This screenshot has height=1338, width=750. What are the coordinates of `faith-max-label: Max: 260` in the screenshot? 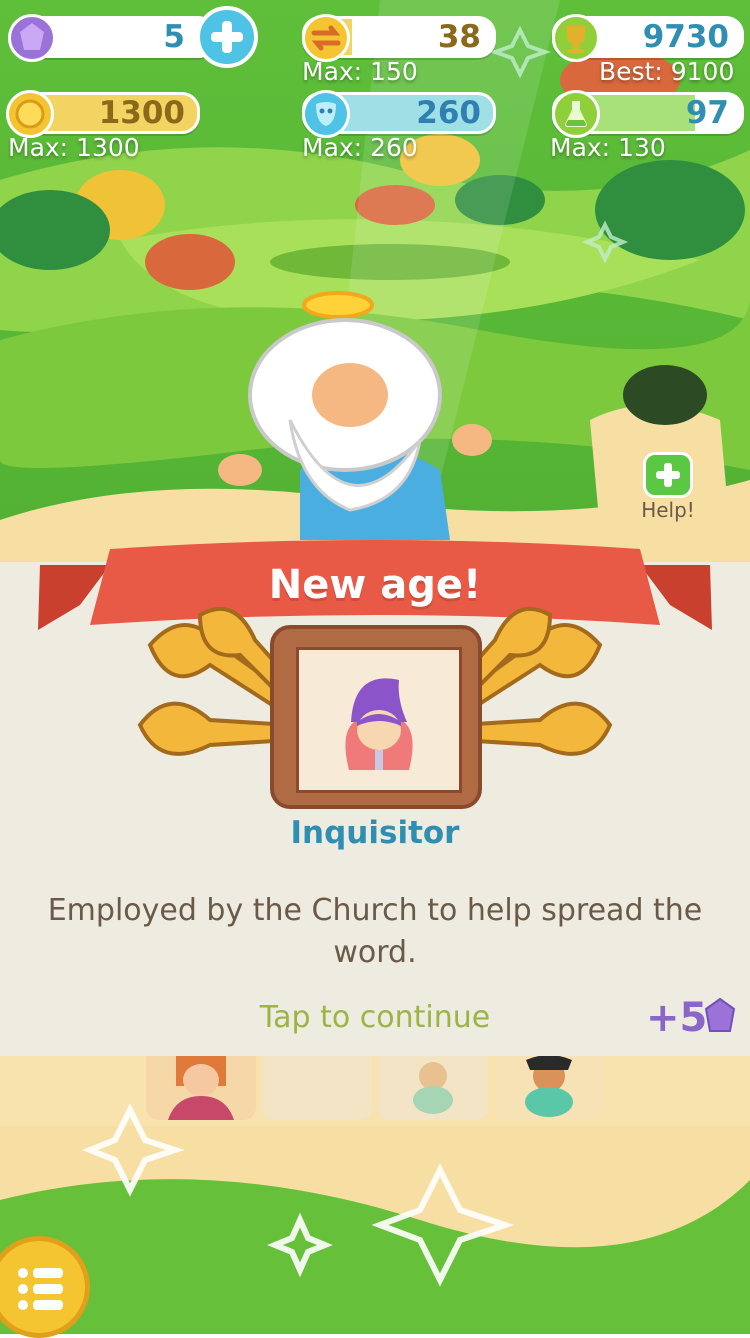 It's located at (360, 147).